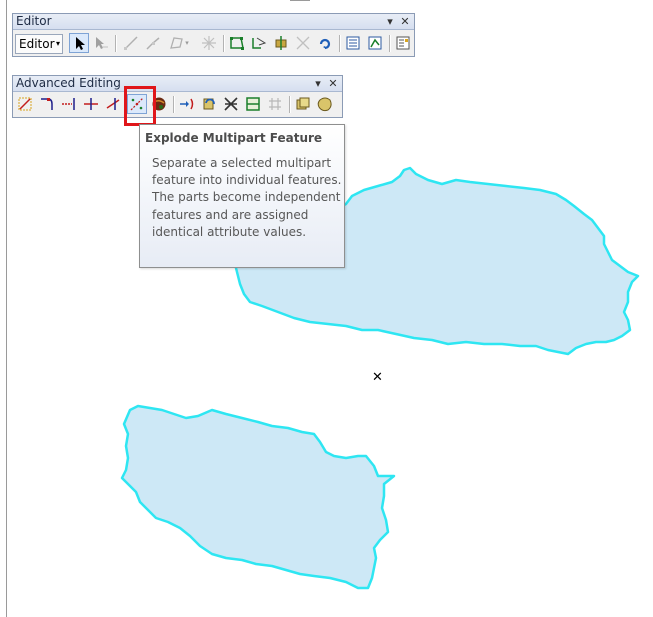  What do you see at coordinates (140, 106) in the screenshot?
I see `highlight-annotation-box` at bounding box center [140, 106].